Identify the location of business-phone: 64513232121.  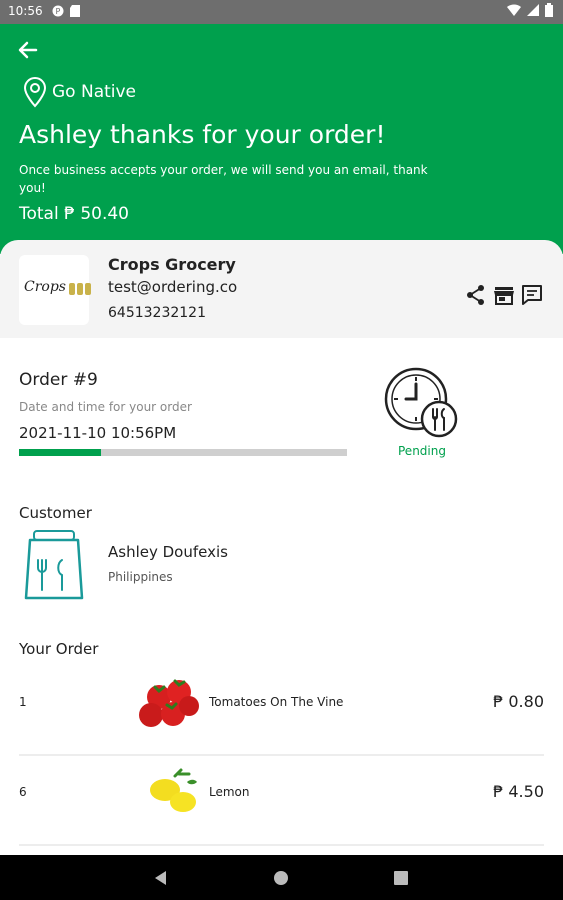
(157, 313).